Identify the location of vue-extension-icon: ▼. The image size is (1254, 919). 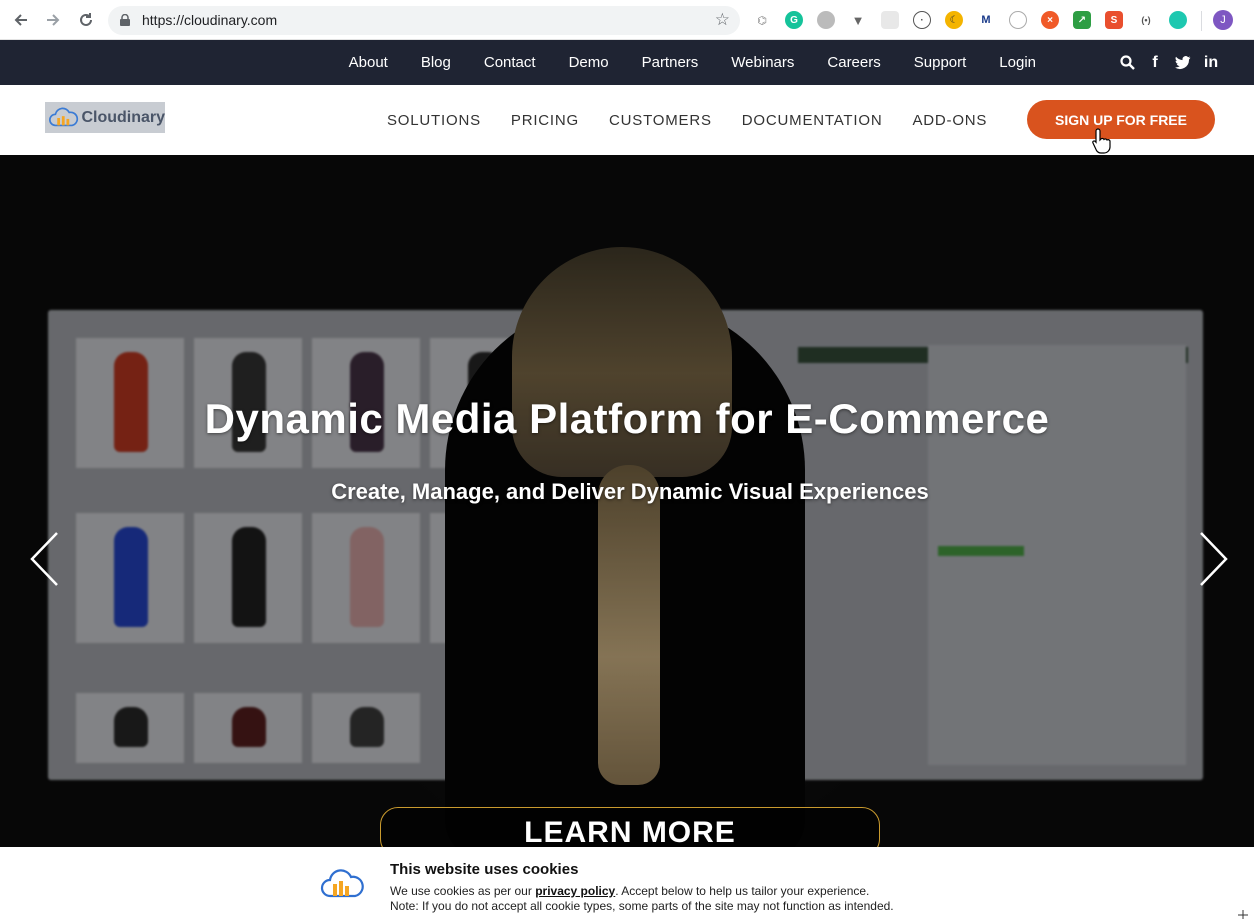
(858, 20).